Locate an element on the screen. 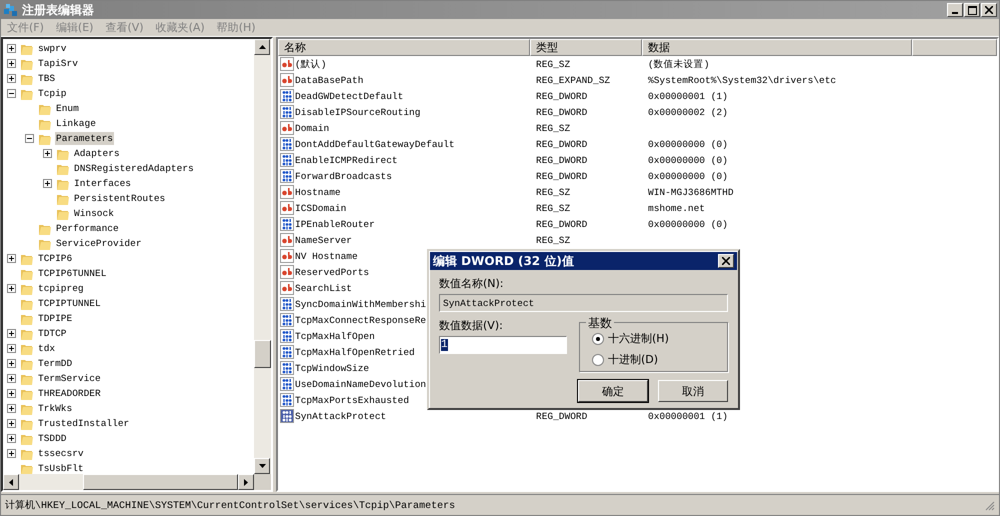 This screenshot has width=1000, height=516. value-type: REG_SZ is located at coordinates (553, 64).